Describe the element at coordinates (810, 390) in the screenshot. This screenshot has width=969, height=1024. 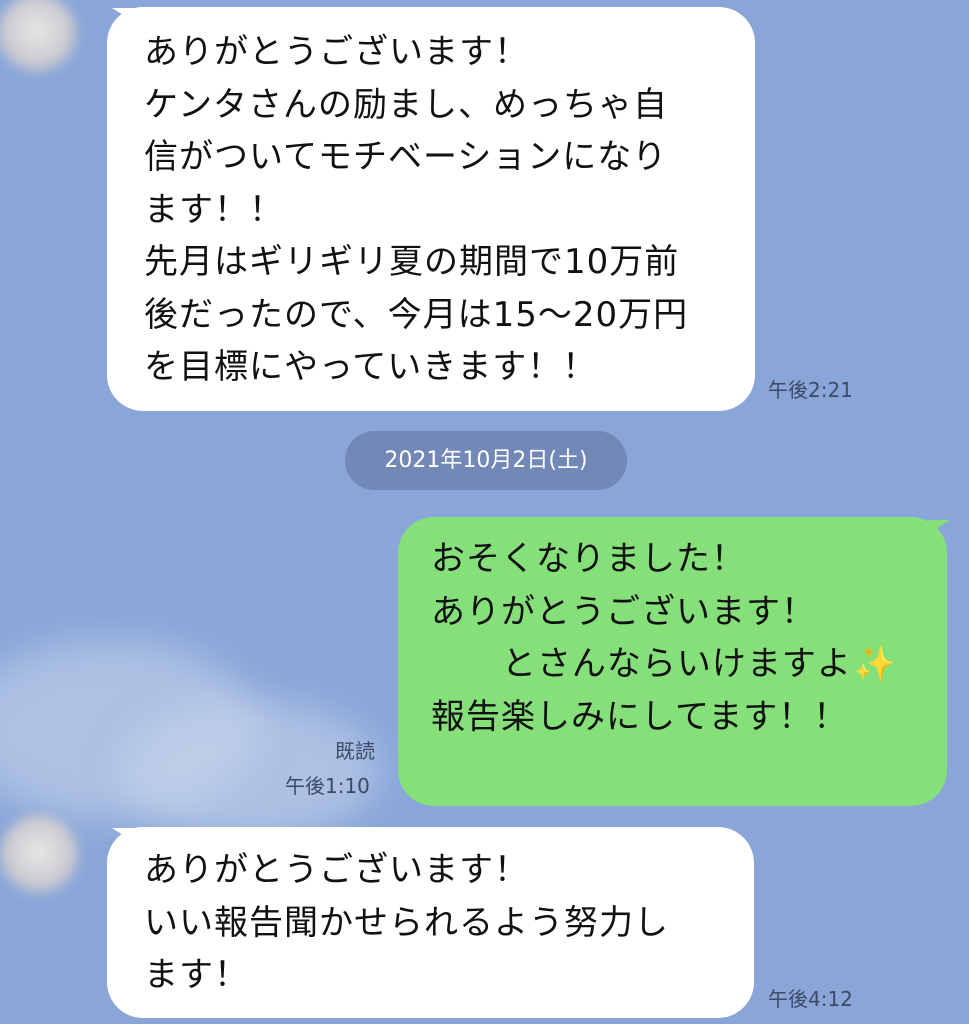
I see `message-timestamp: 午後2:21` at that location.